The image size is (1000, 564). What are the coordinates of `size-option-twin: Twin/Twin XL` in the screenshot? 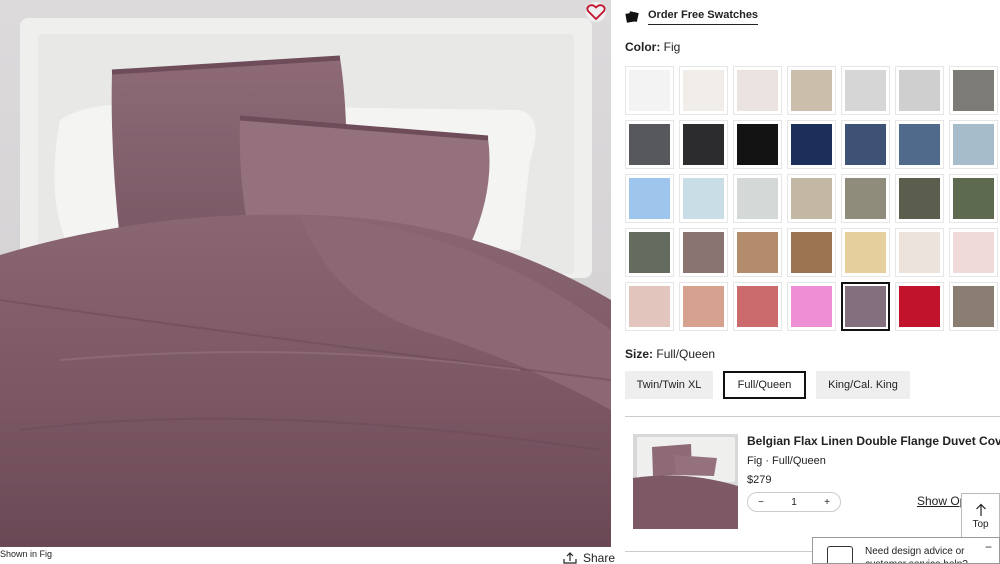 It's located at (669, 385).